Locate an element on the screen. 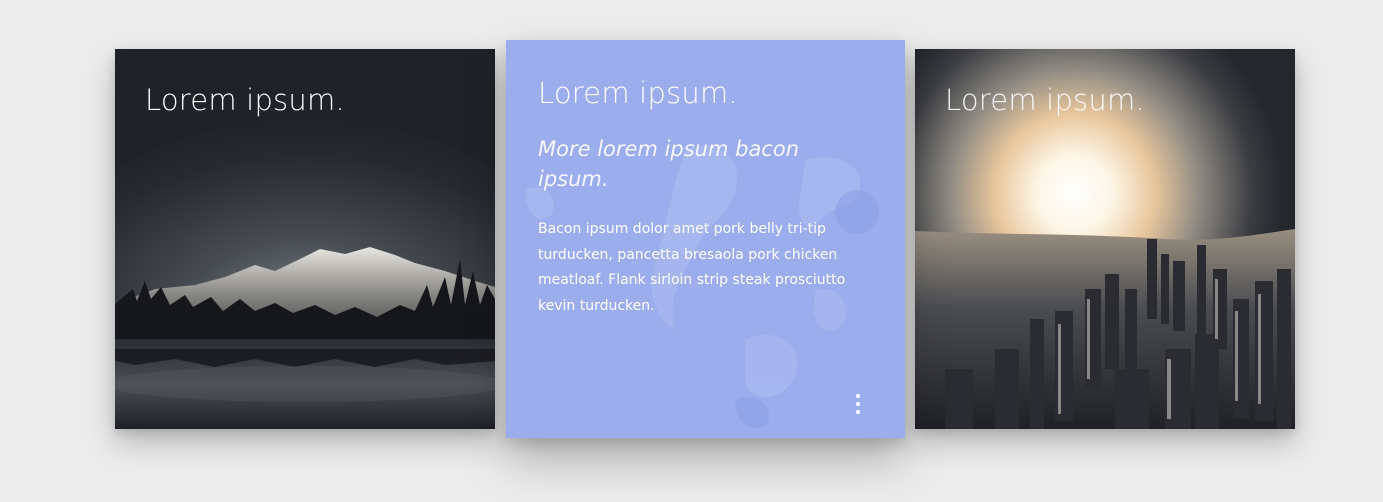  more-vertical-icon is located at coordinates (858, 405).